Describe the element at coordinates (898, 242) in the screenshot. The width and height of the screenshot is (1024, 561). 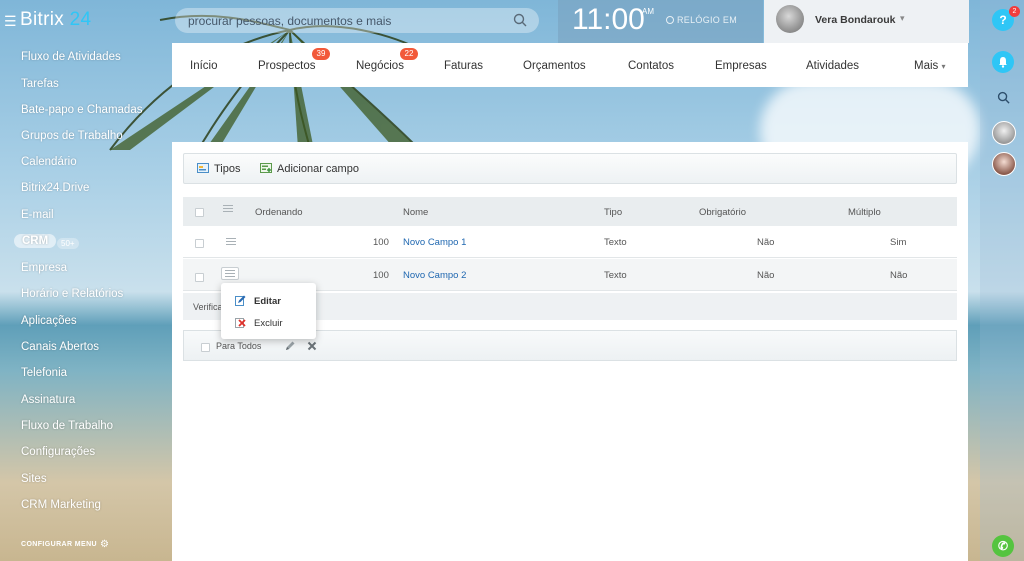
I see `cell-multiple: Sim` at that location.